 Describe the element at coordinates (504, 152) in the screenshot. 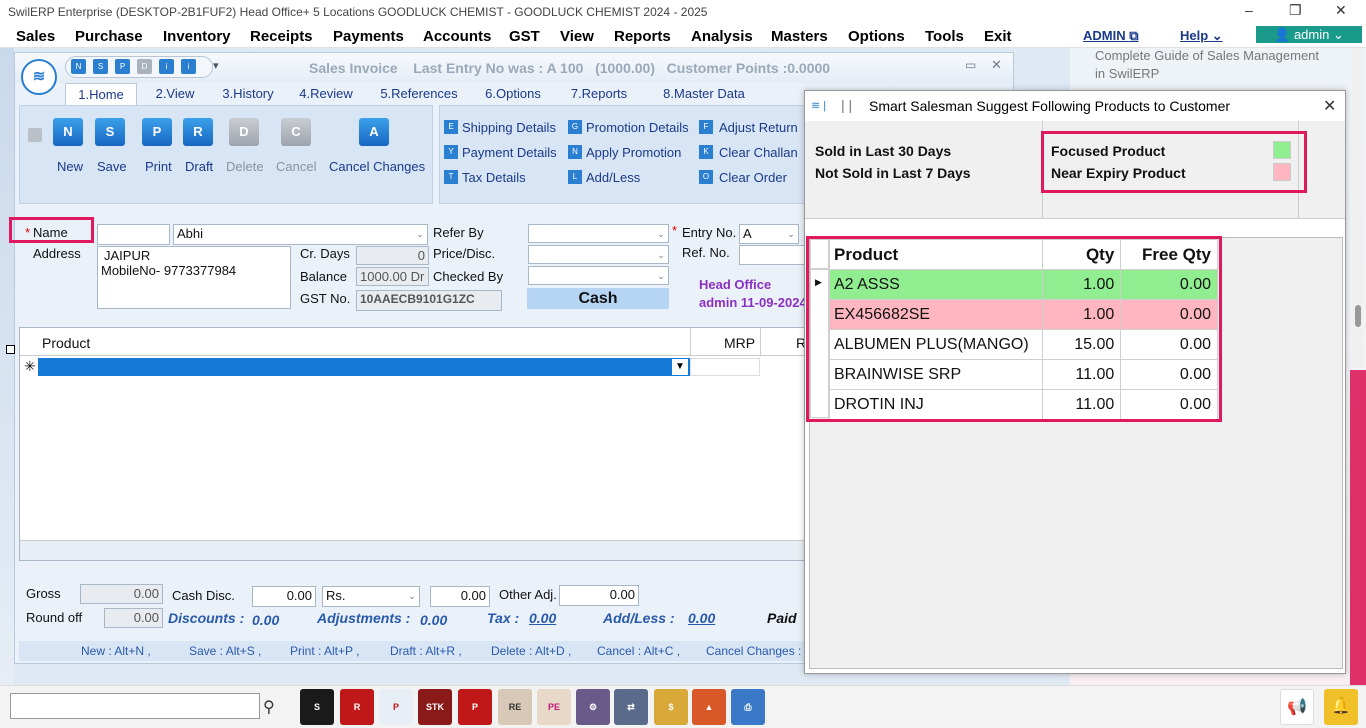

I see `payment-details-link: Y Payment Details` at that location.